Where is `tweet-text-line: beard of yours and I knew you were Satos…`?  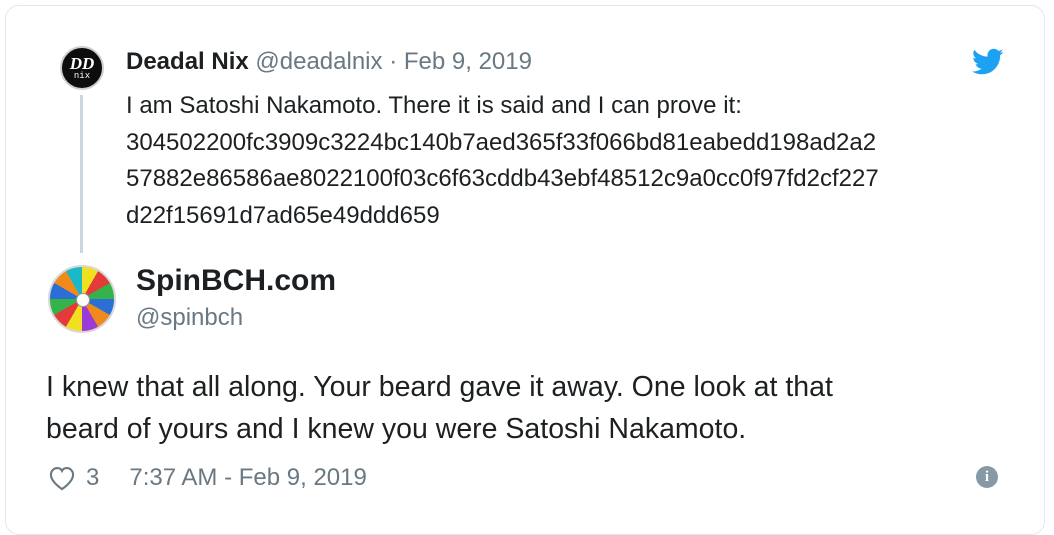 tweet-text-line: beard of yours and I knew you were Satos… is located at coordinates (396, 429).